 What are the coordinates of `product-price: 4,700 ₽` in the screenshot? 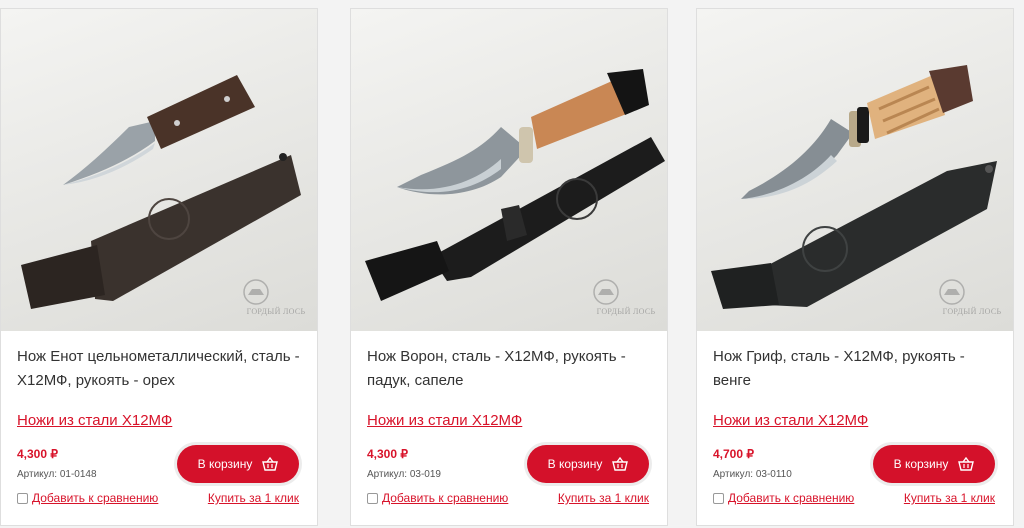 It's located at (733, 454).